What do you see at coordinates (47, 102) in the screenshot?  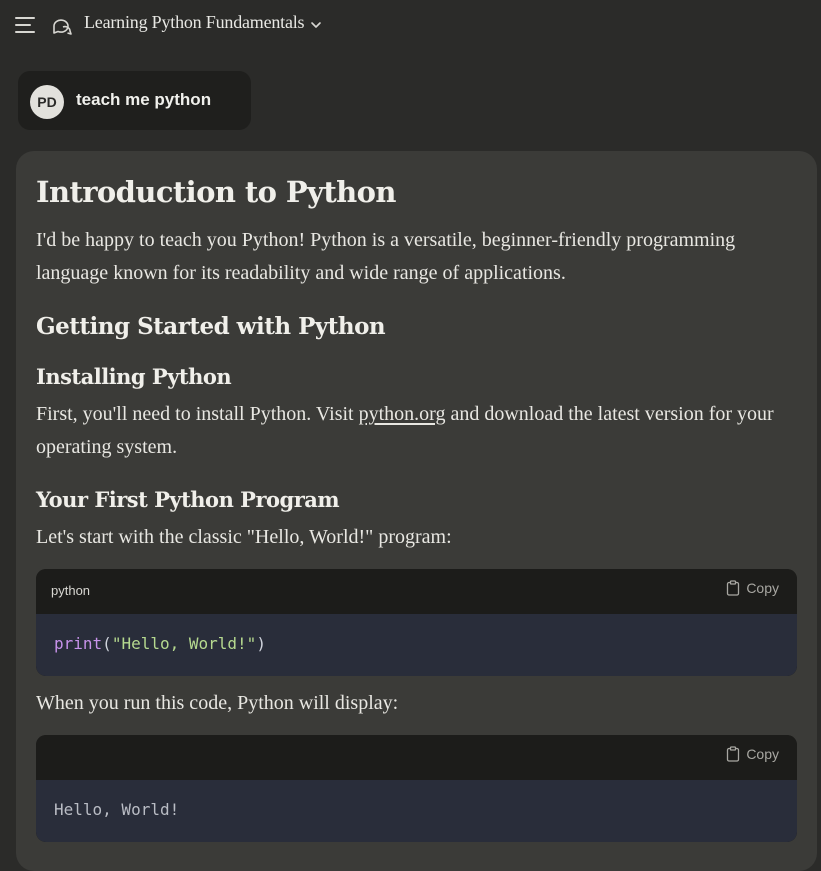 I see `user-avatar: PD` at bounding box center [47, 102].